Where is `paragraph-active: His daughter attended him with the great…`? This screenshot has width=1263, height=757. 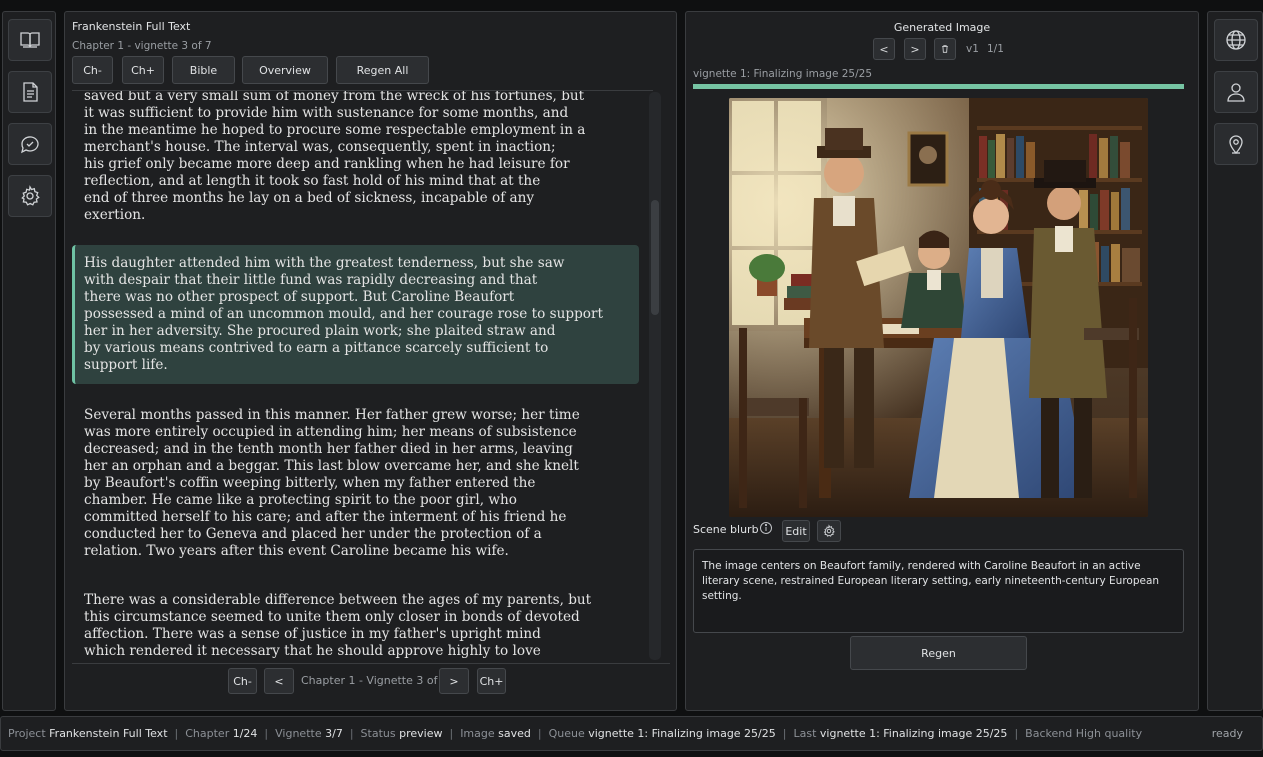 paragraph-active: His daughter attended him with the great… is located at coordinates (355, 314).